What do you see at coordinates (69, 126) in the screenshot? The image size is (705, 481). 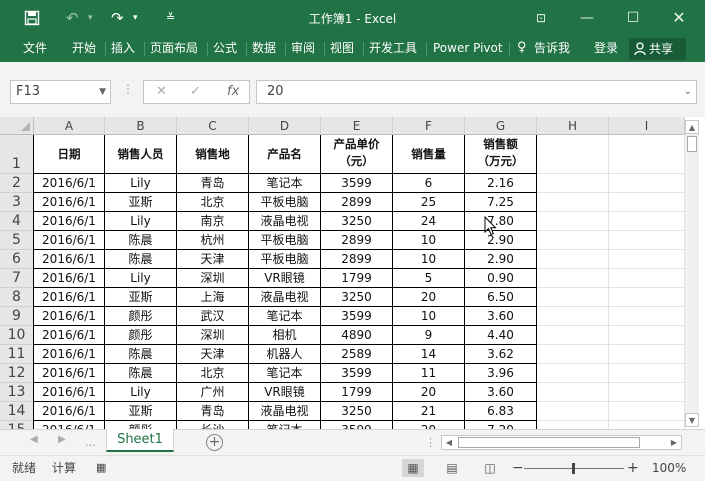 I see `column-header-a: A` at bounding box center [69, 126].